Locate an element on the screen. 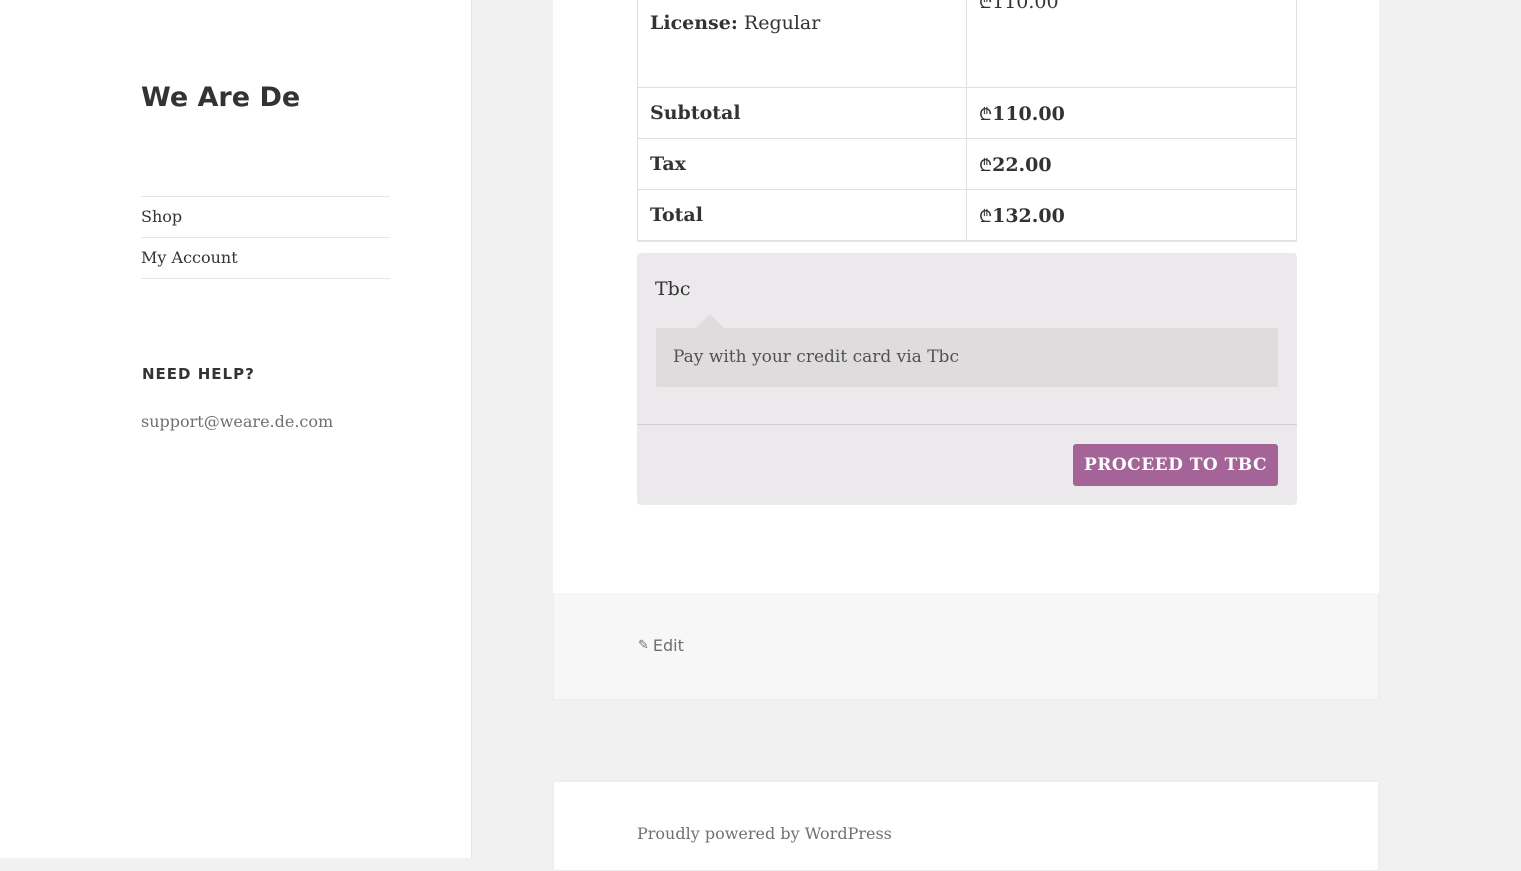 Image resolution: width=1521 pixels, height=871 pixels. total-value-cell: ₾132.00 is located at coordinates (1131, 215).